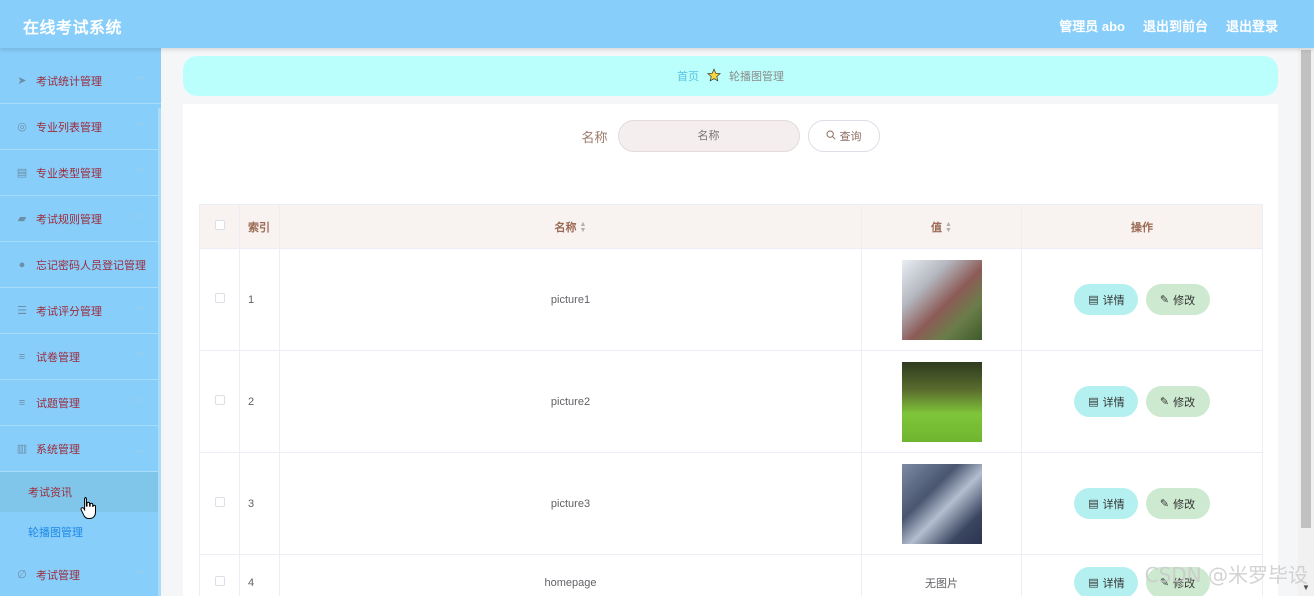 This screenshot has width=1314, height=596. Describe the element at coordinates (1252, 25) in the screenshot. I see `logout-link: 退出登录` at that location.